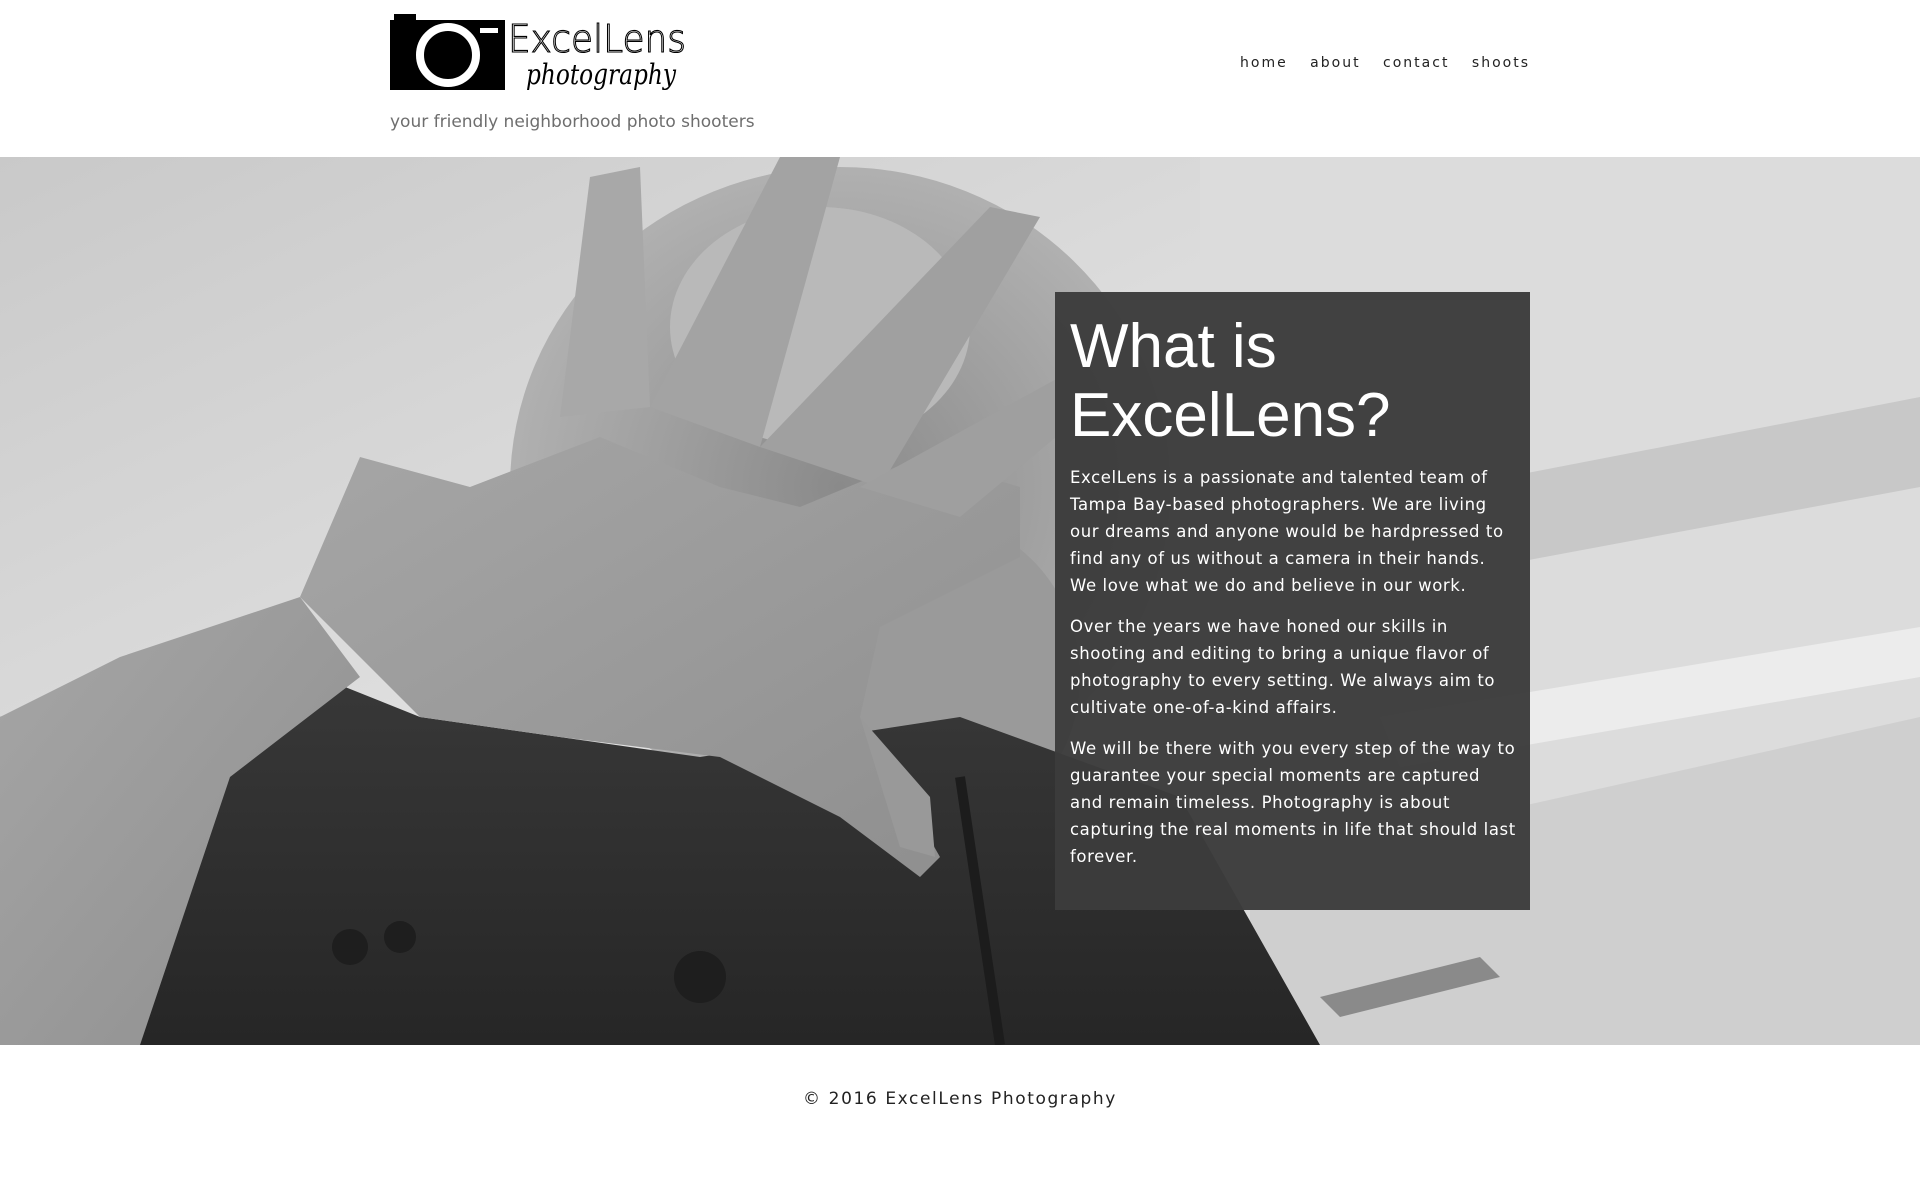 This screenshot has width=1920, height=1177. I want to click on copyright-text: © 2016 ExcelLens Photography, so click(960, 1099).